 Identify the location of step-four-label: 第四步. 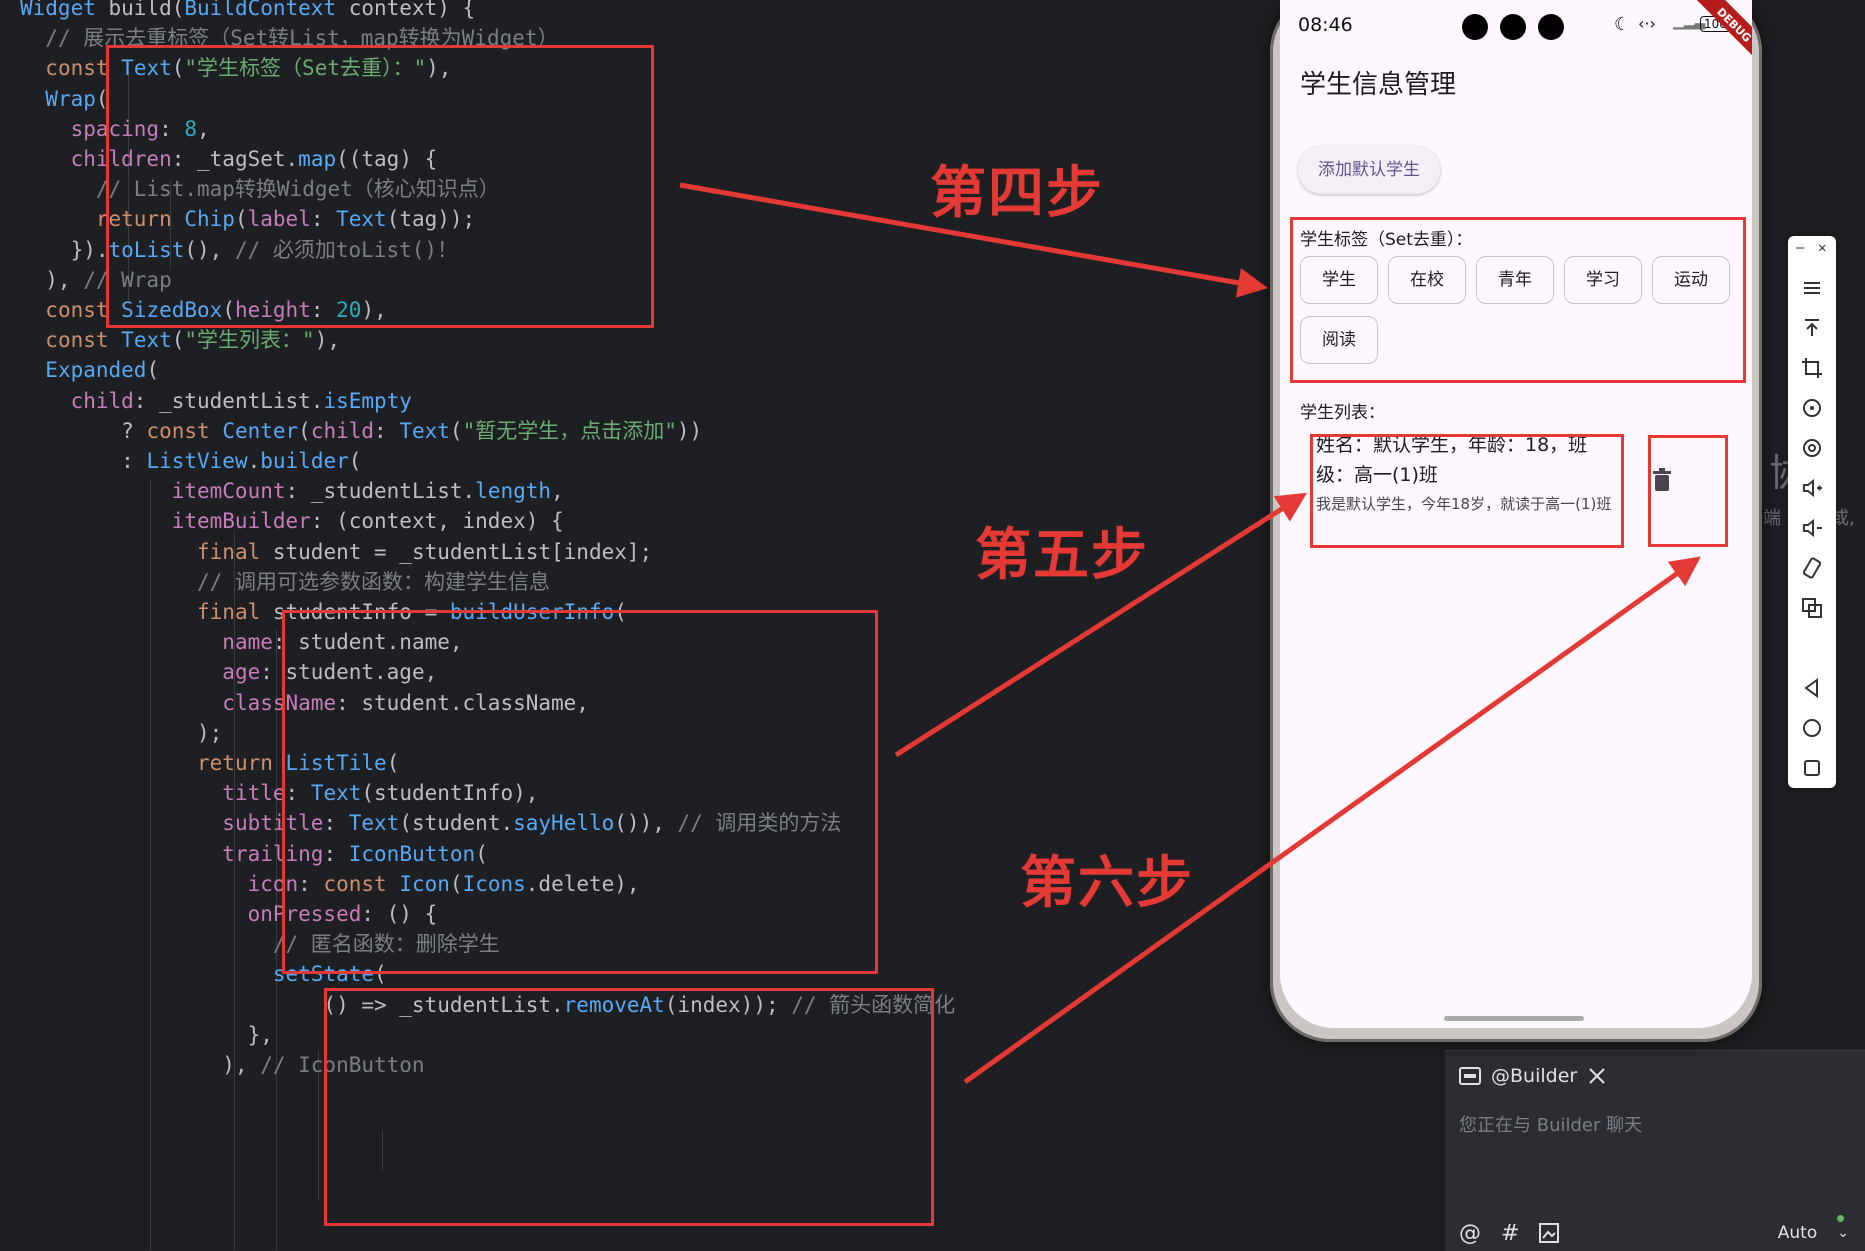
(1017, 193).